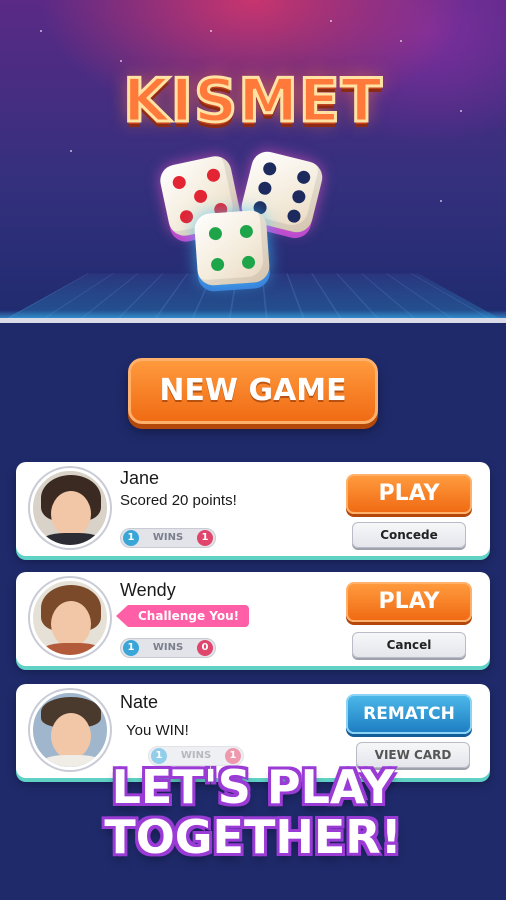  Describe the element at coordinates (253, 391) in the screenshot. I see `new-game-button: NEW GAME` at that location.